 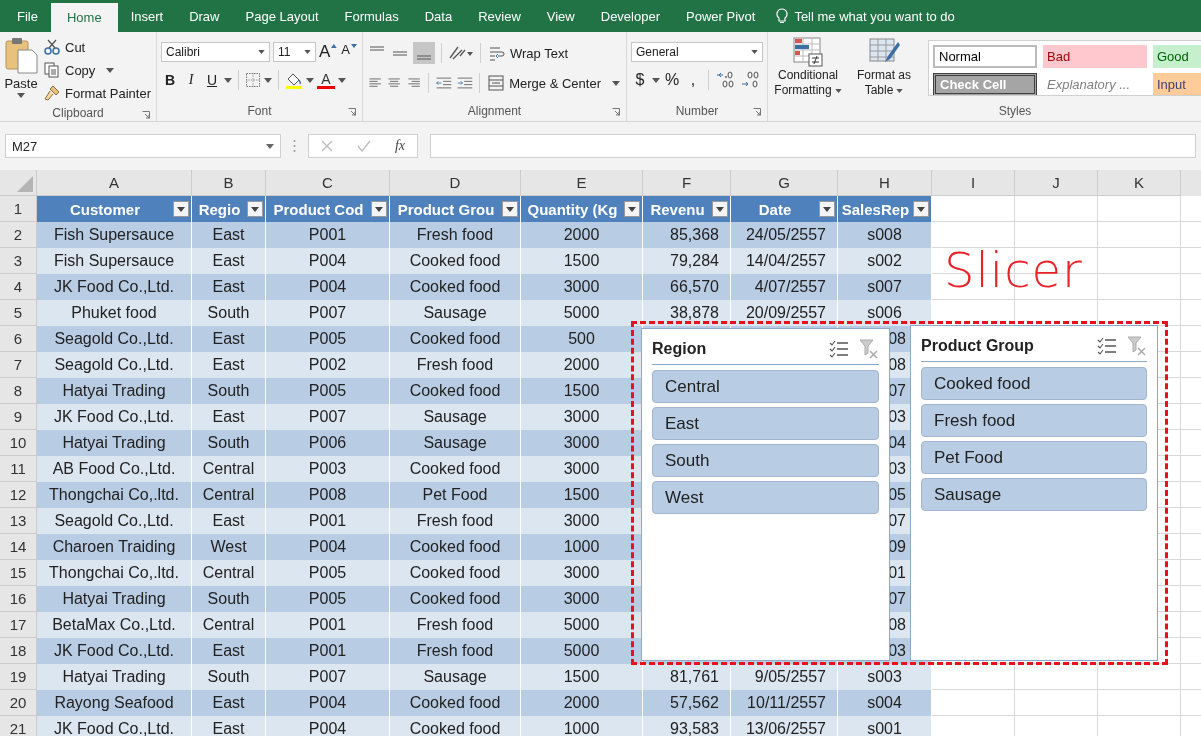 What do you see at coordinates (640, 80) in the screenshot?
I see `currency-button: $` at bounding box center [640, 80].